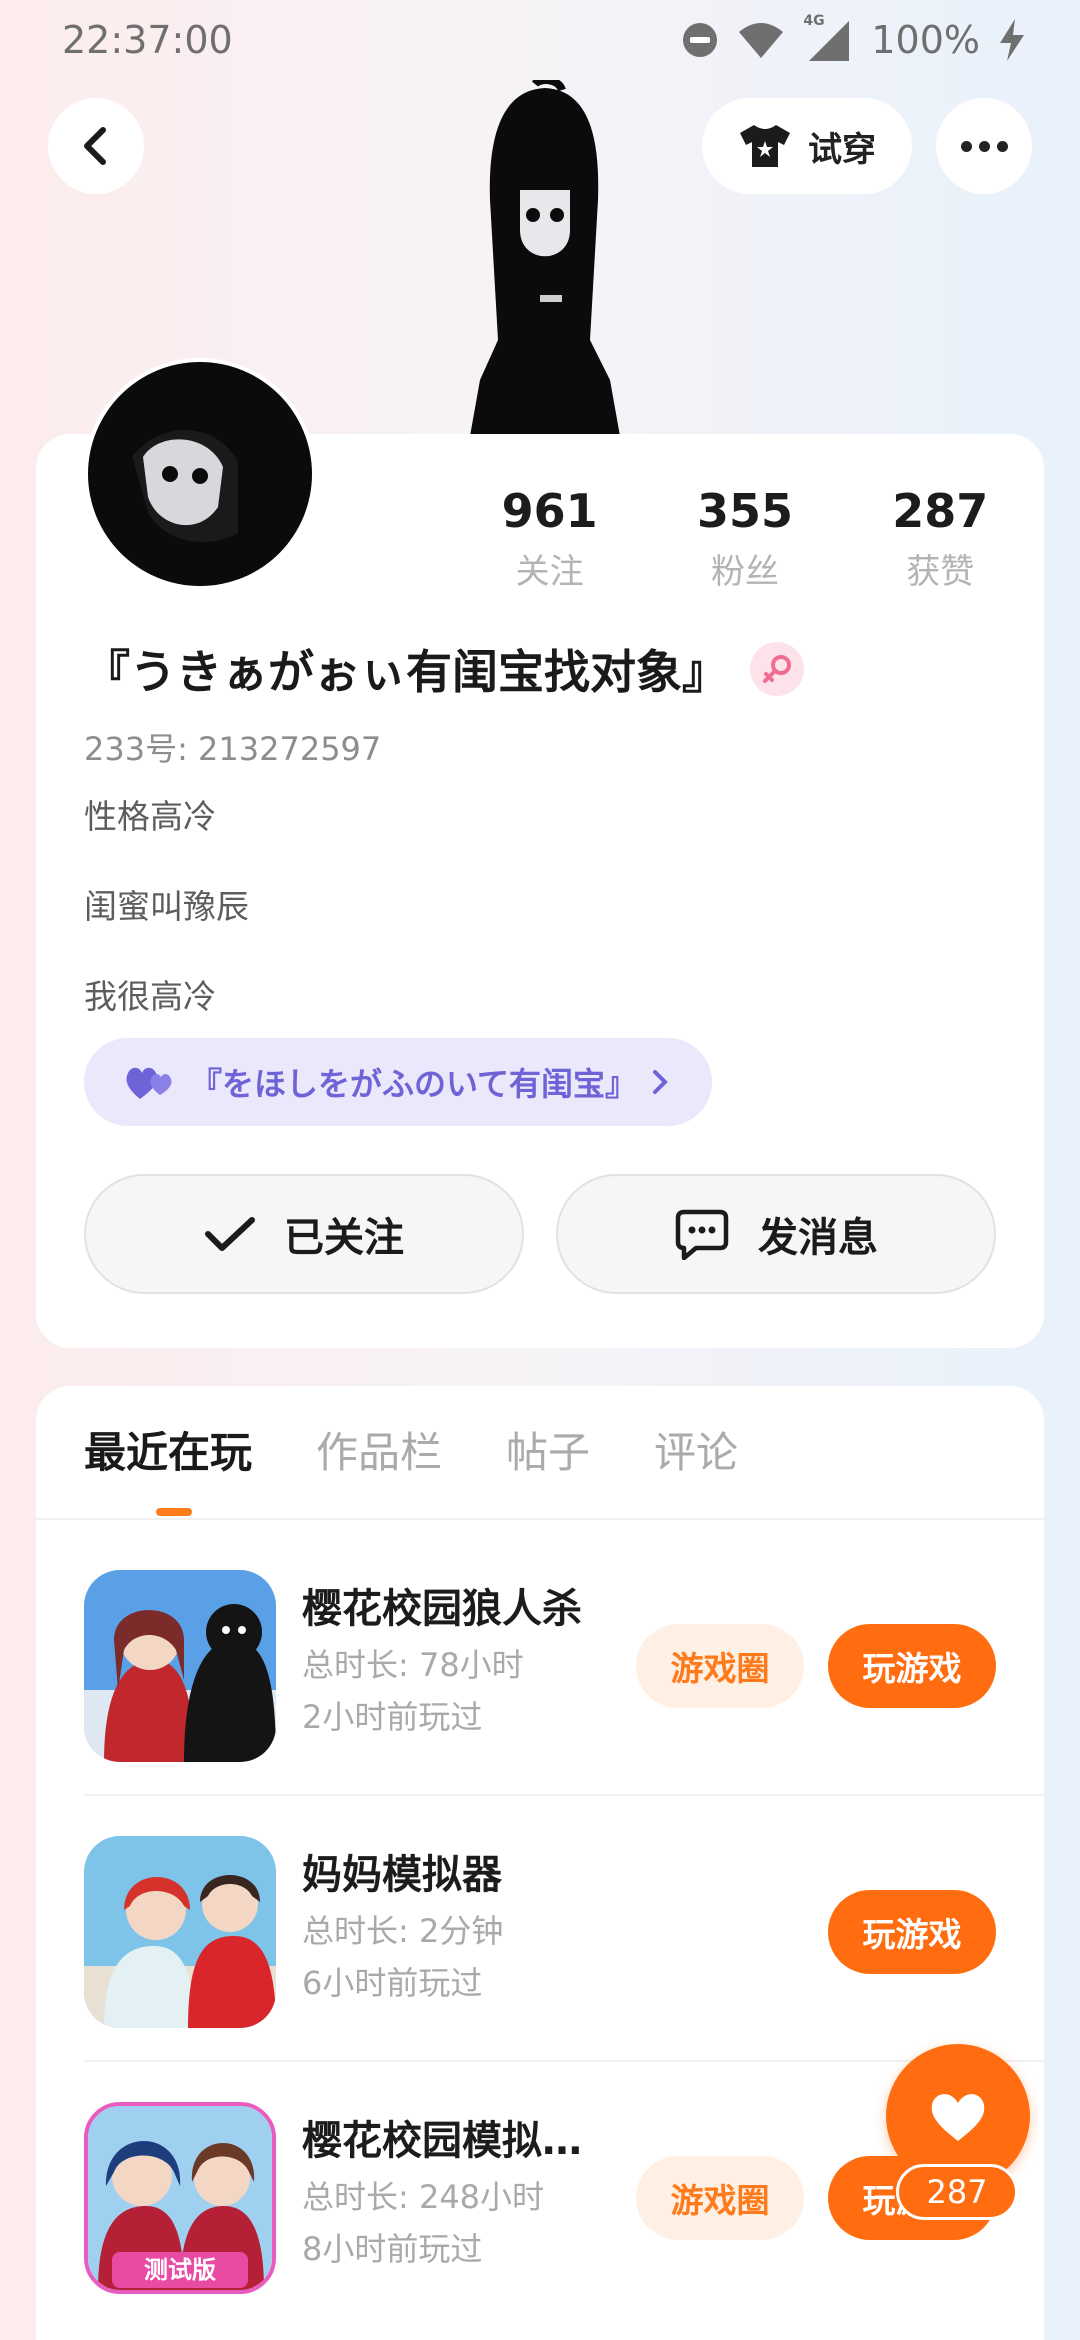  I want to click on female-gender-icon, so click(777, 669).